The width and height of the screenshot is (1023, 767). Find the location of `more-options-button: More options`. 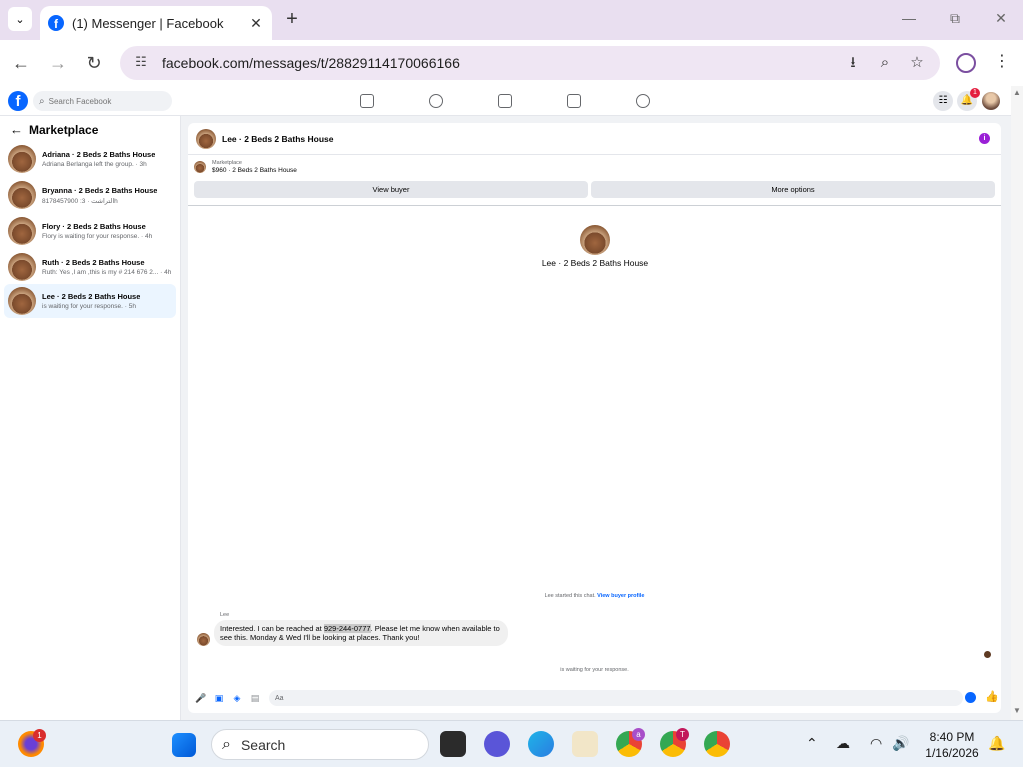

more-options-button: More options is located at coordinates (793, 189).